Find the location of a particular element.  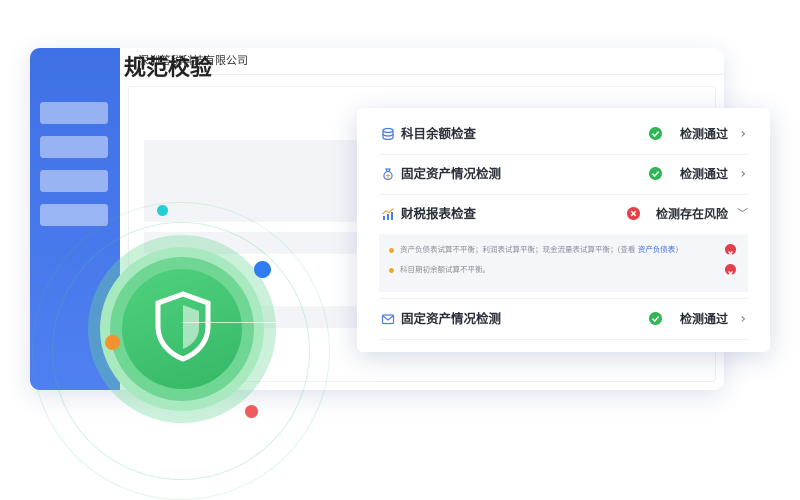

check-label: 财税报表检查 is located at coordinates (439, 213).